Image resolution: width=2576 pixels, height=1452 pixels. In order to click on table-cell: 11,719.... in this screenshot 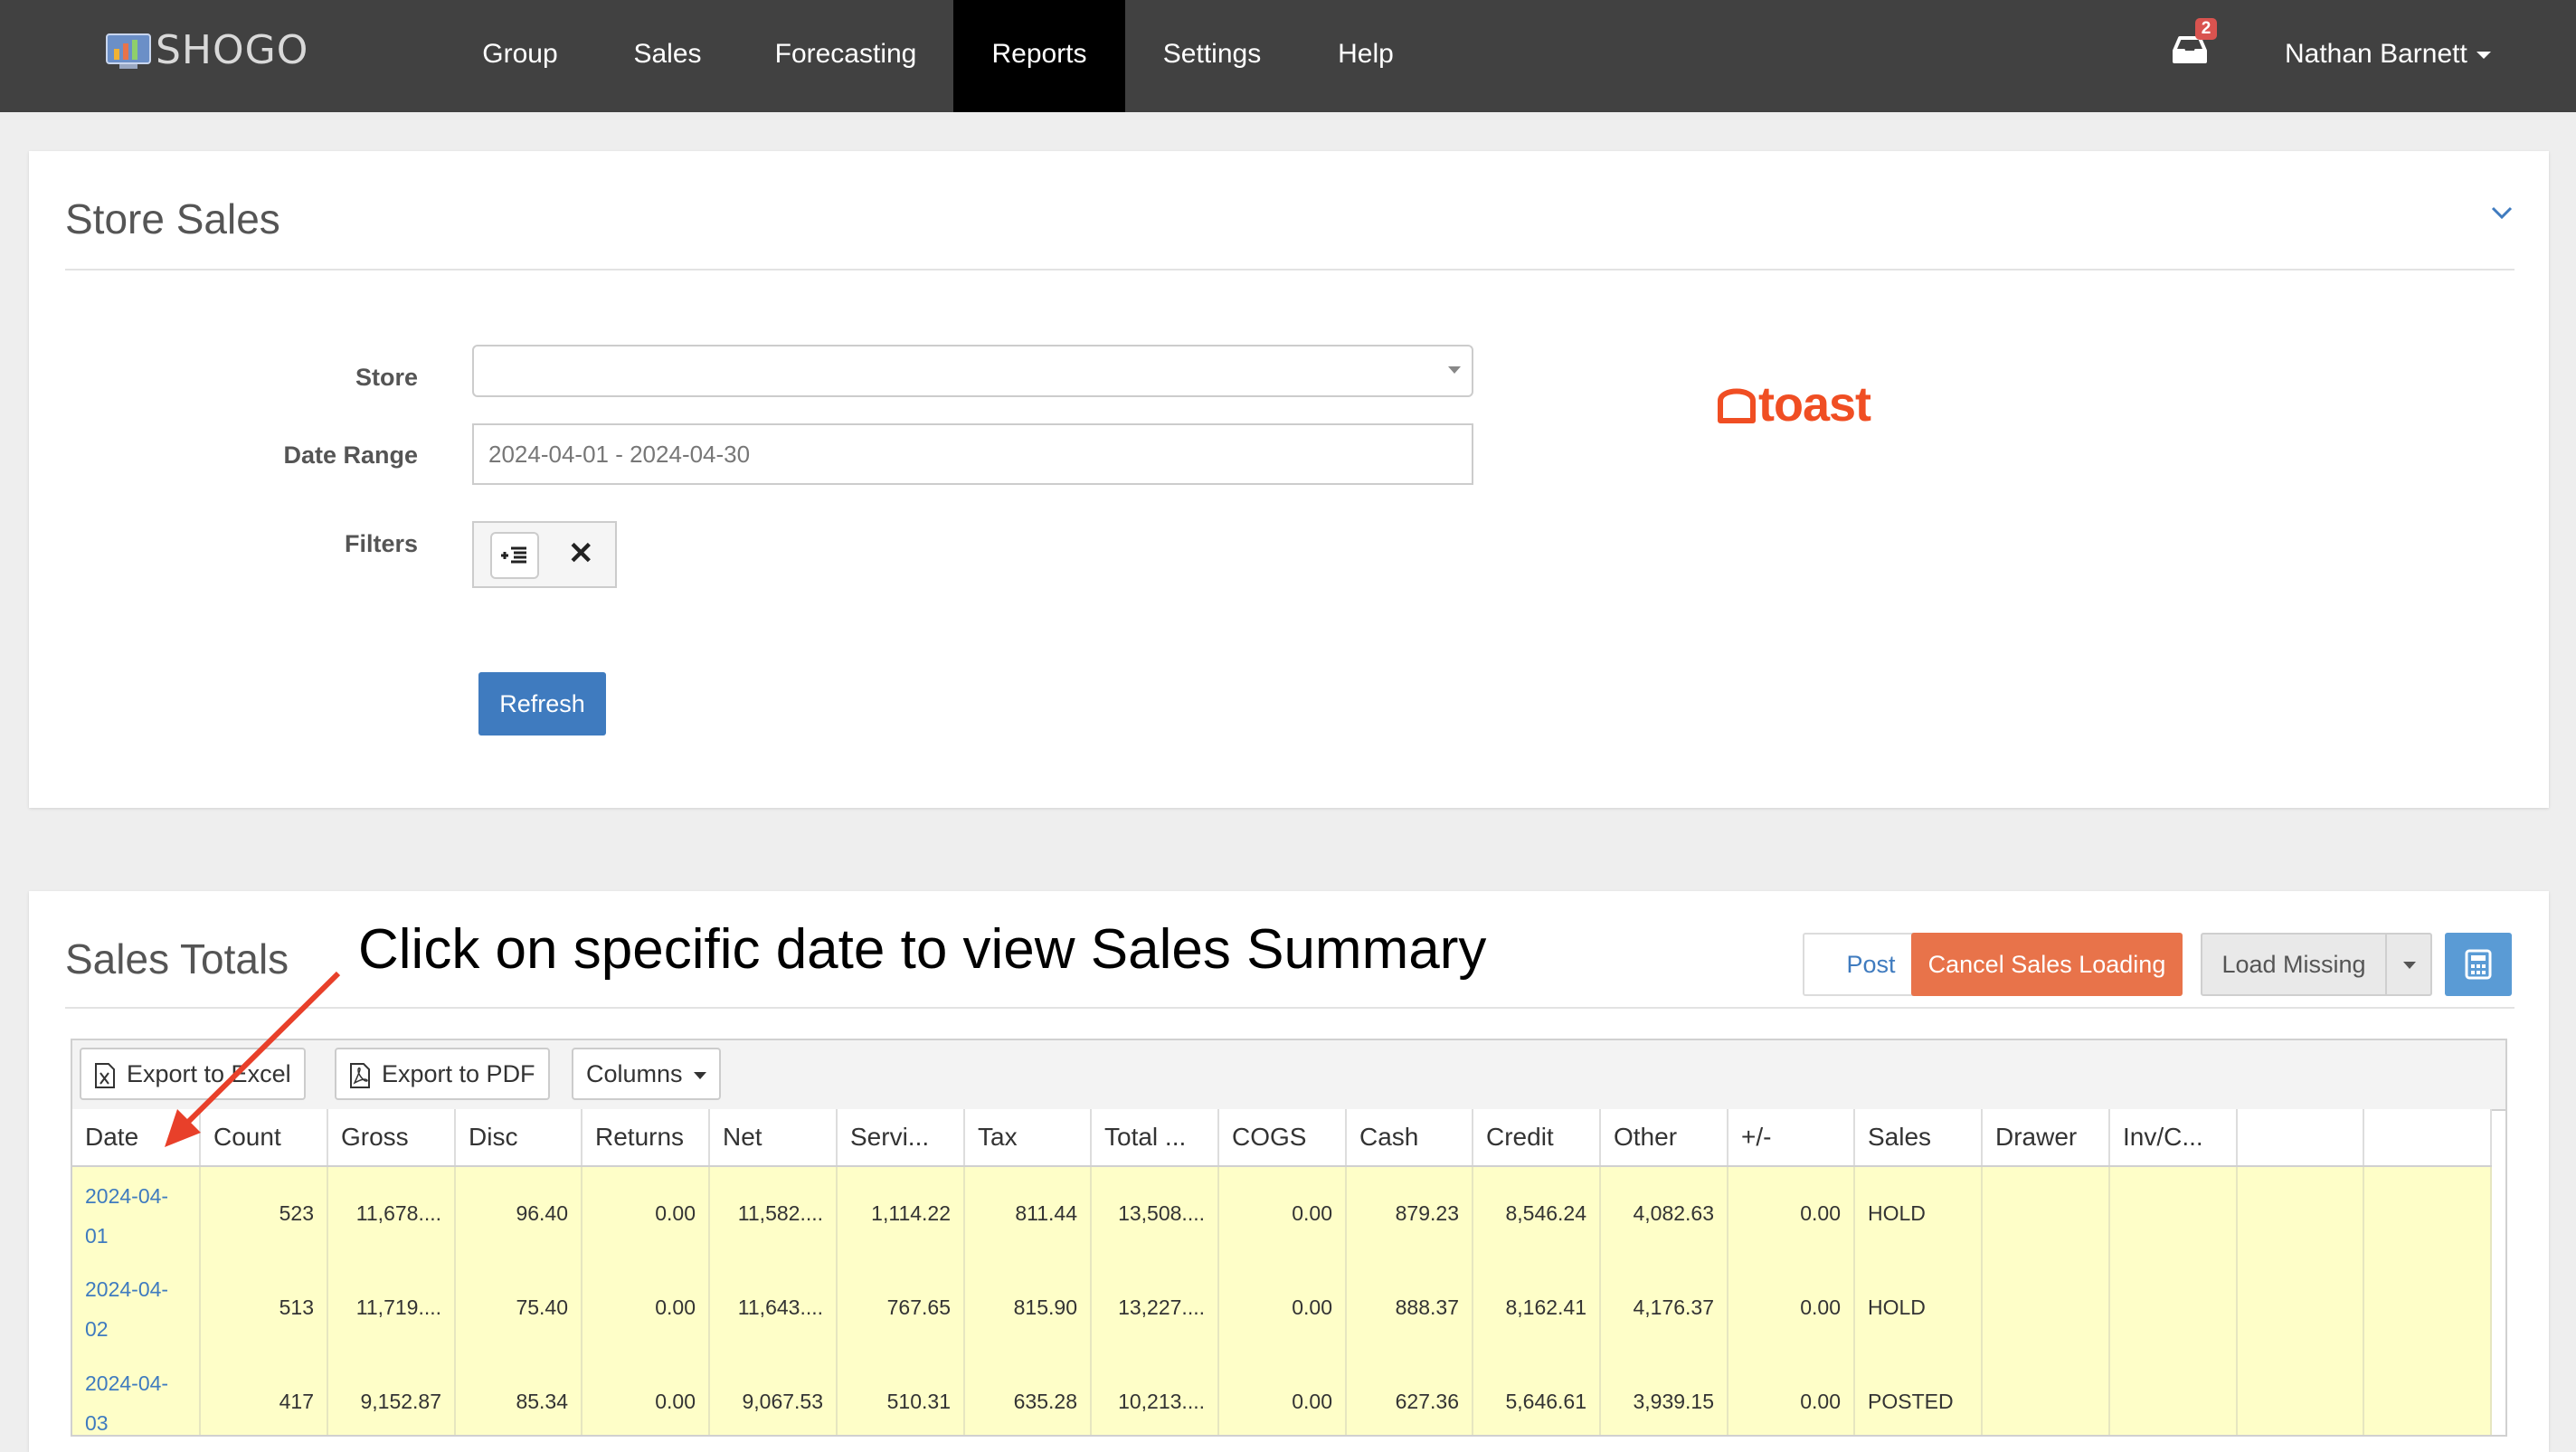, I will do `click(391, 1307)`.